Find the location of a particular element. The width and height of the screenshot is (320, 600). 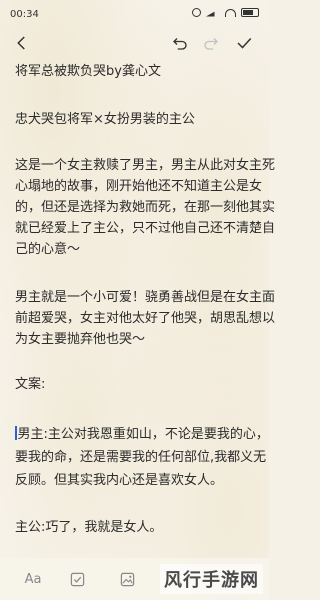

check-icon is located at coordinates (244, 43).